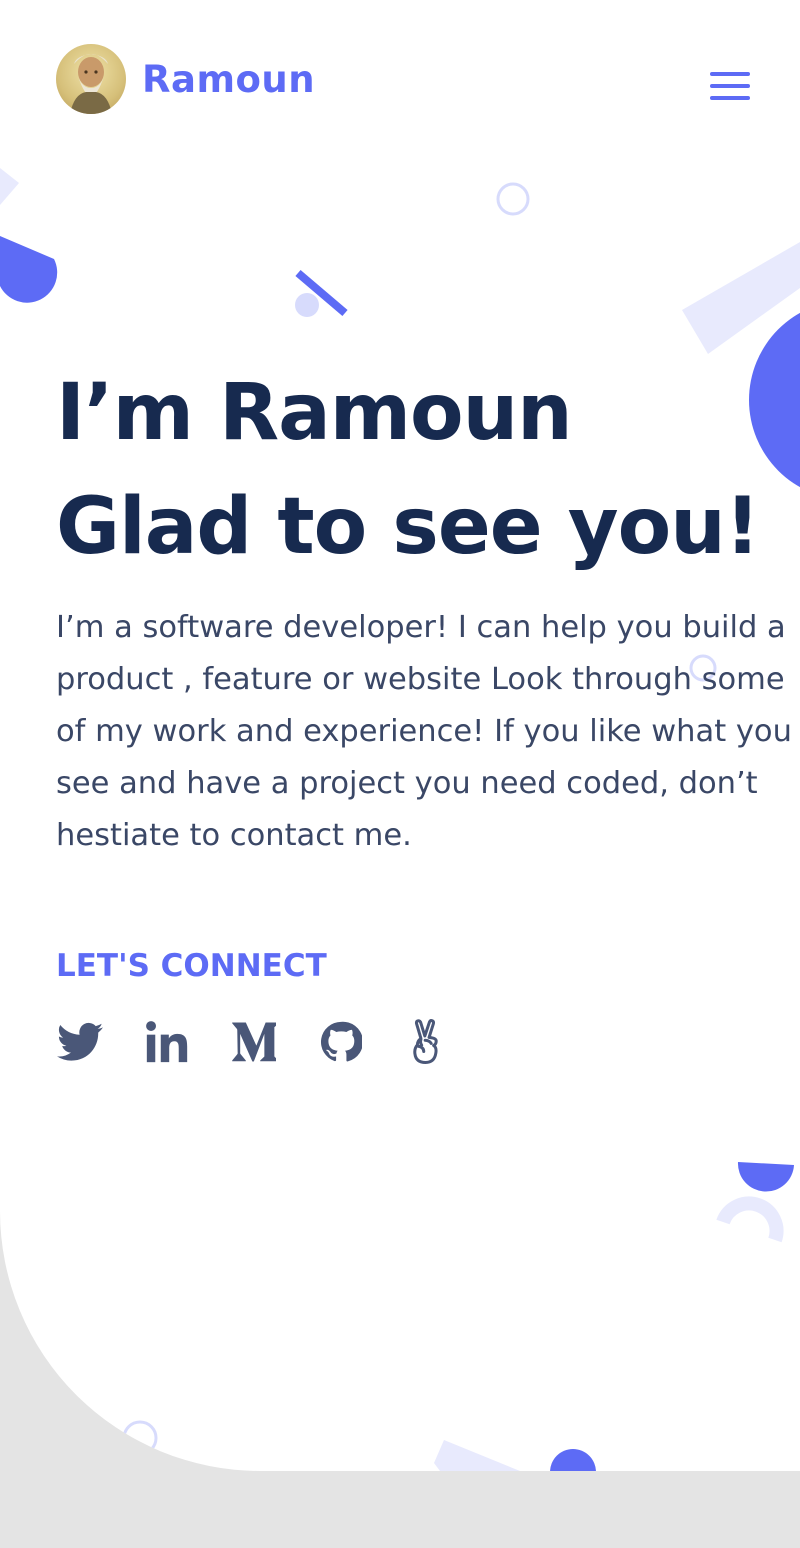 This screenshot has height=1548, width=800. I want to click on hero-title-line-2: Glad to see you!, so click(408, 527).